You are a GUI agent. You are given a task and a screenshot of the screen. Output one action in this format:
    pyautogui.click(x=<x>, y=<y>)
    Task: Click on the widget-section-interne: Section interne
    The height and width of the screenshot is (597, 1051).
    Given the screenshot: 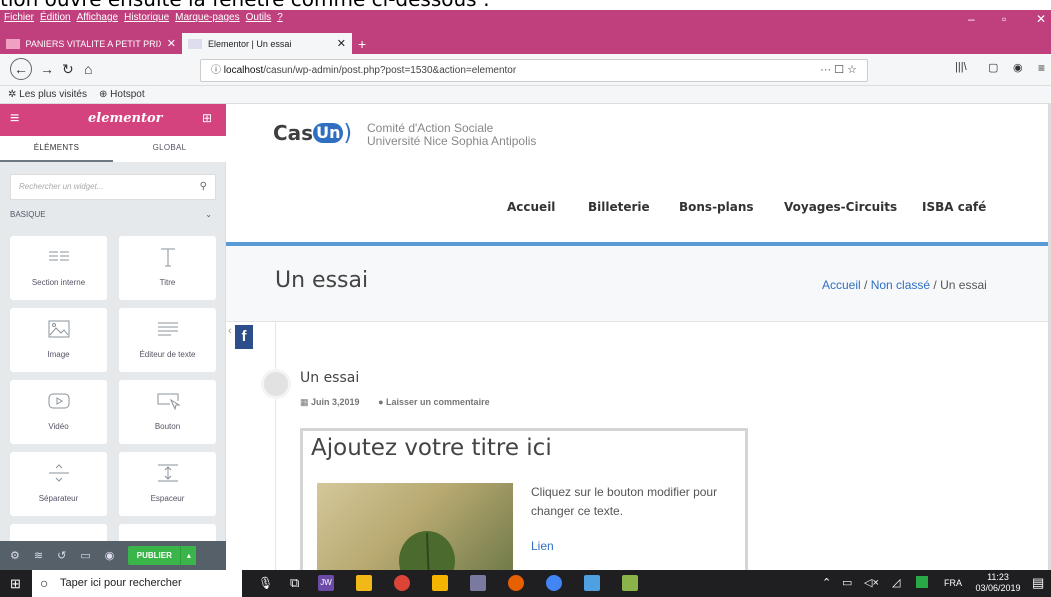 What is the action you would take?
    pyautogui.click(x=58, y=268)
    